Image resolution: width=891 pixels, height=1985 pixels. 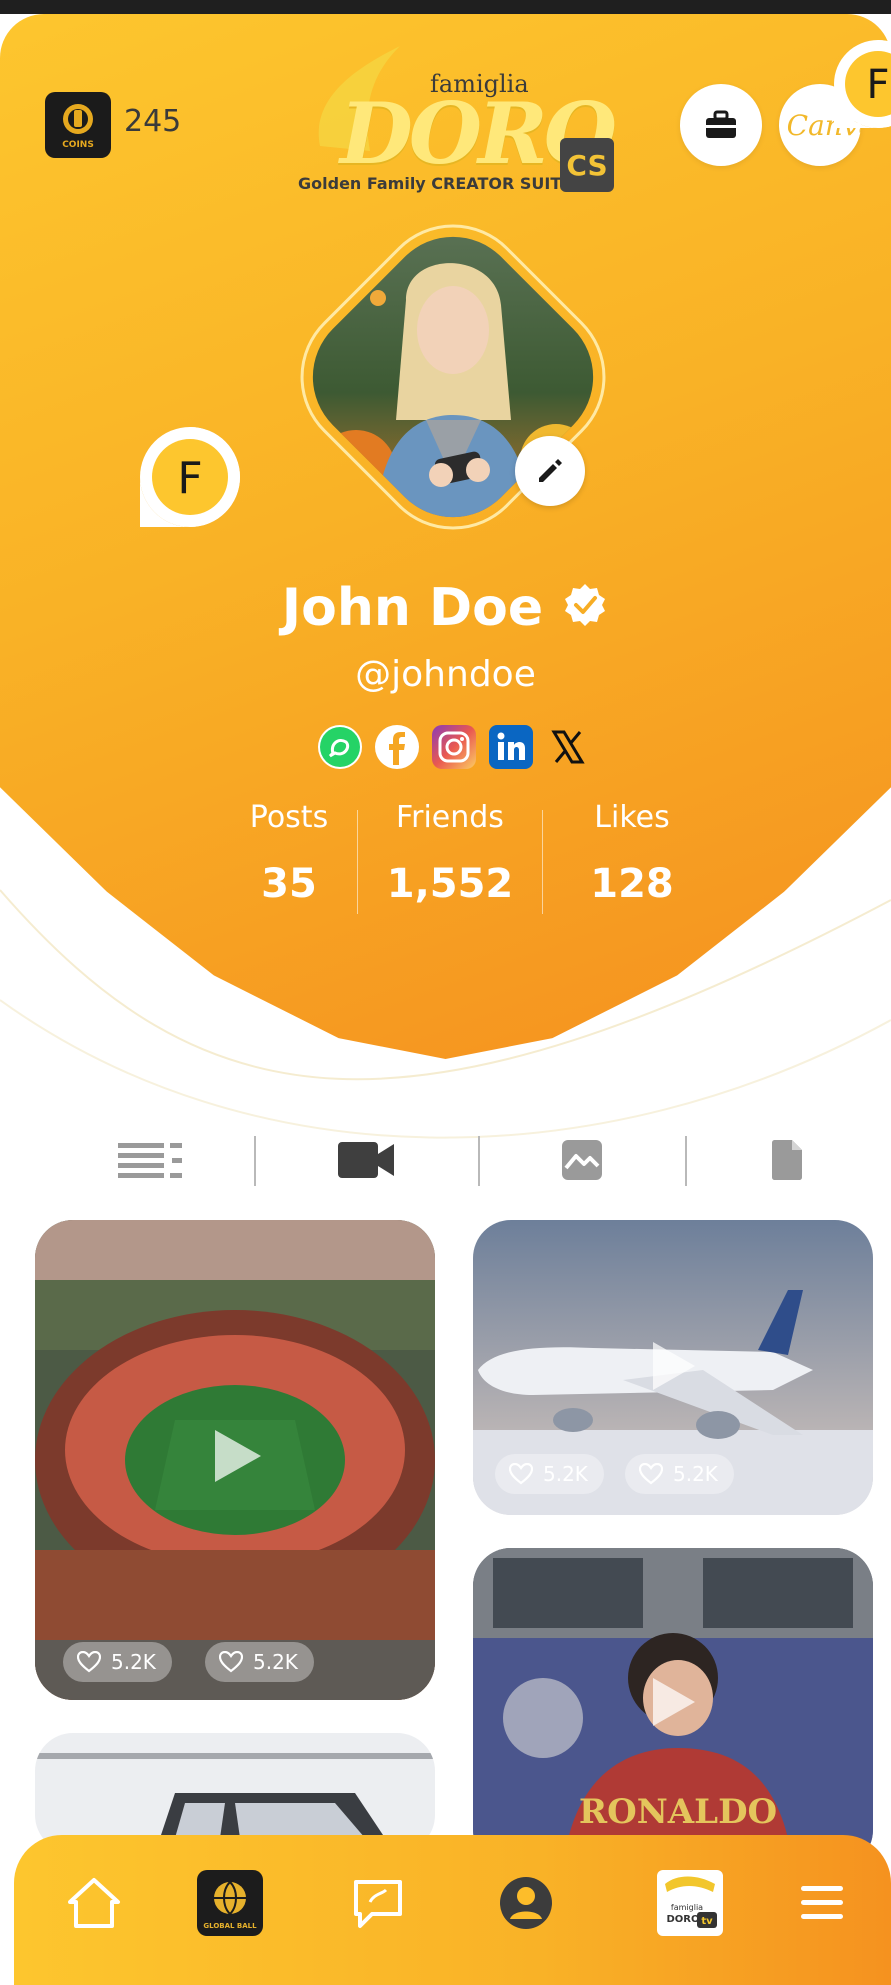 I want to click on global-ball-icon: GLOBAL BALL, so click(x=230, y=1903).